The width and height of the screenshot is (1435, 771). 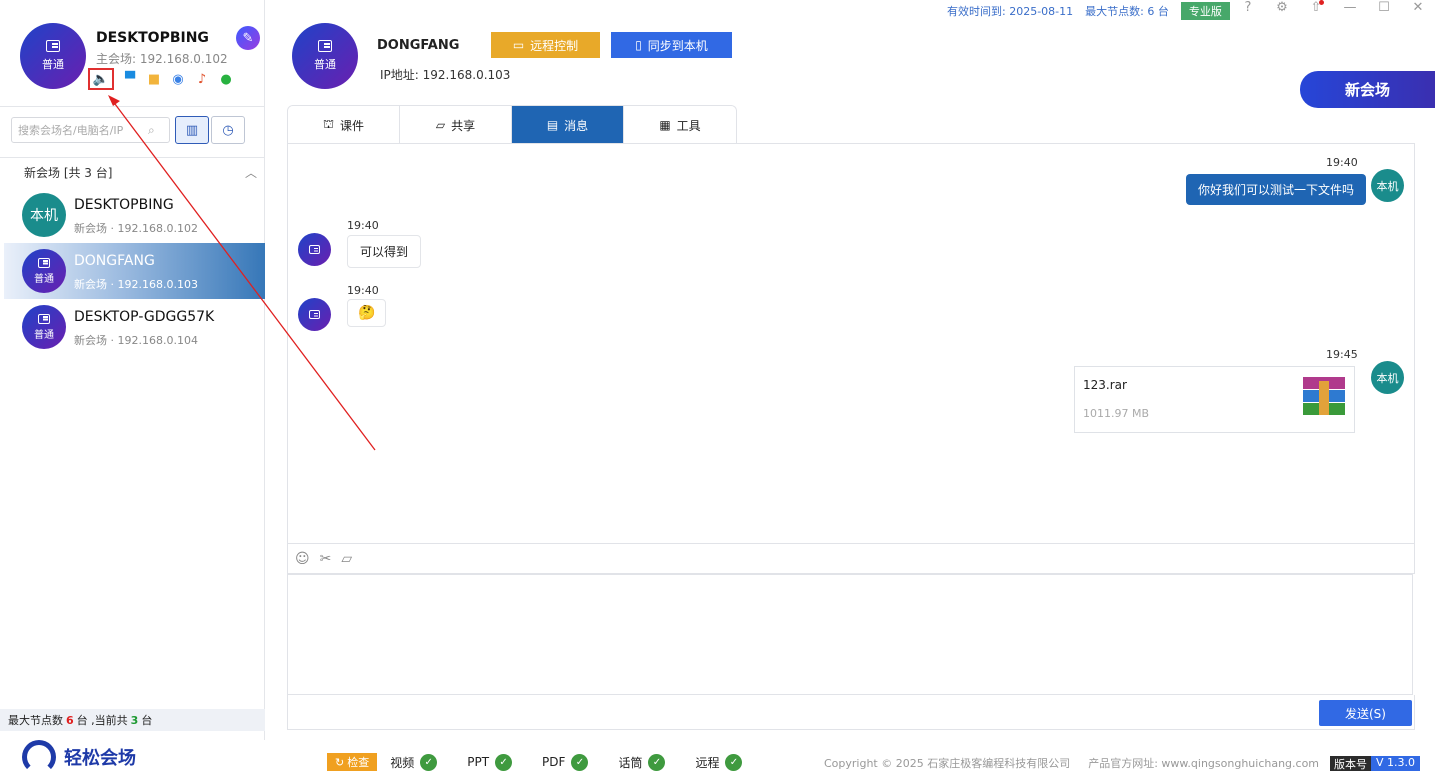 I want to click on speaker-muted-icon: 🔈, so click(x=101, y=79).